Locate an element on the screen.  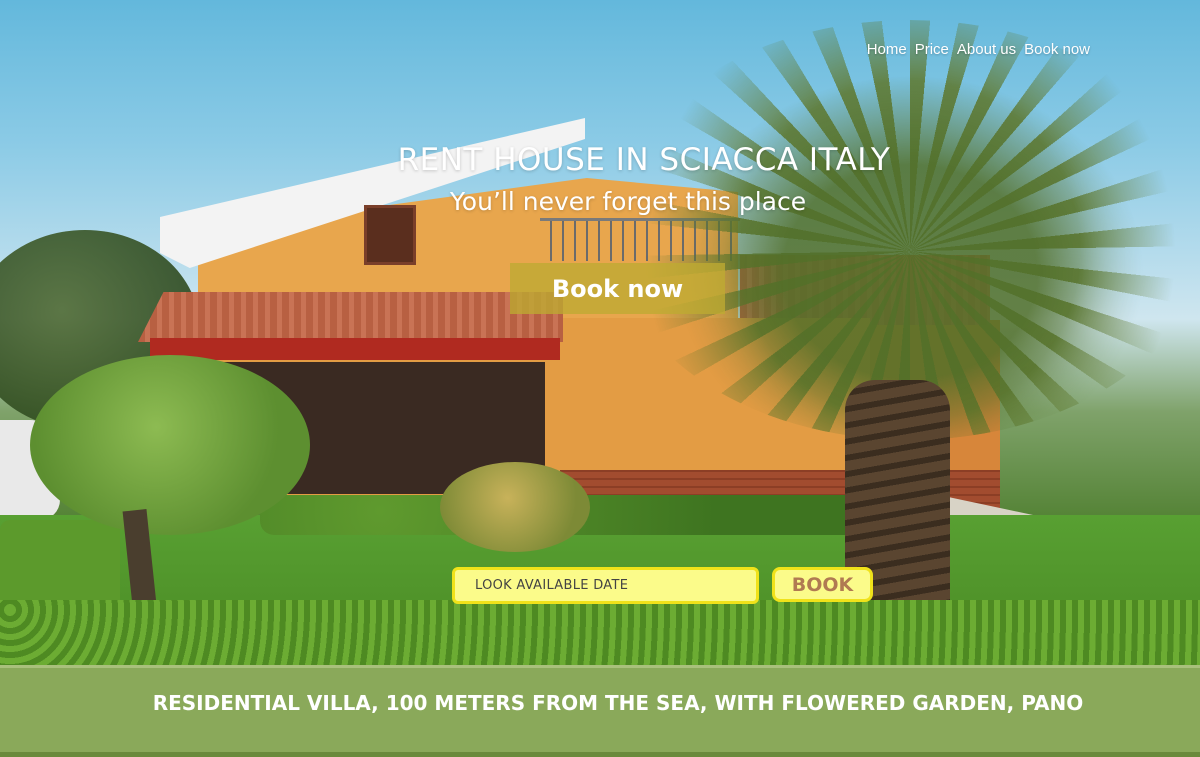
book-now-button: Book now is located at coordinates (617, 288).